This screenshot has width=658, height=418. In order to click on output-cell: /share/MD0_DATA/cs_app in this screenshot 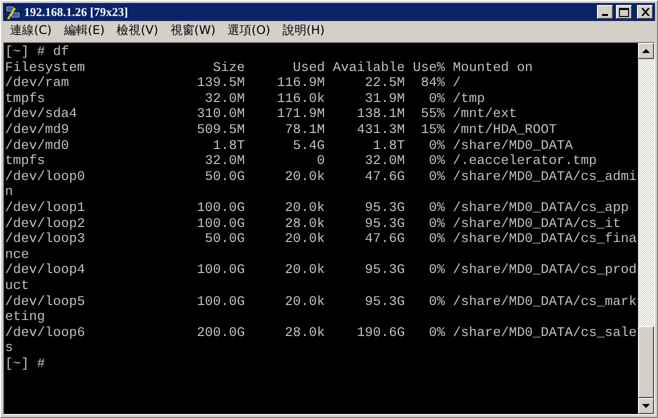, I will do `click(540, 208)`.